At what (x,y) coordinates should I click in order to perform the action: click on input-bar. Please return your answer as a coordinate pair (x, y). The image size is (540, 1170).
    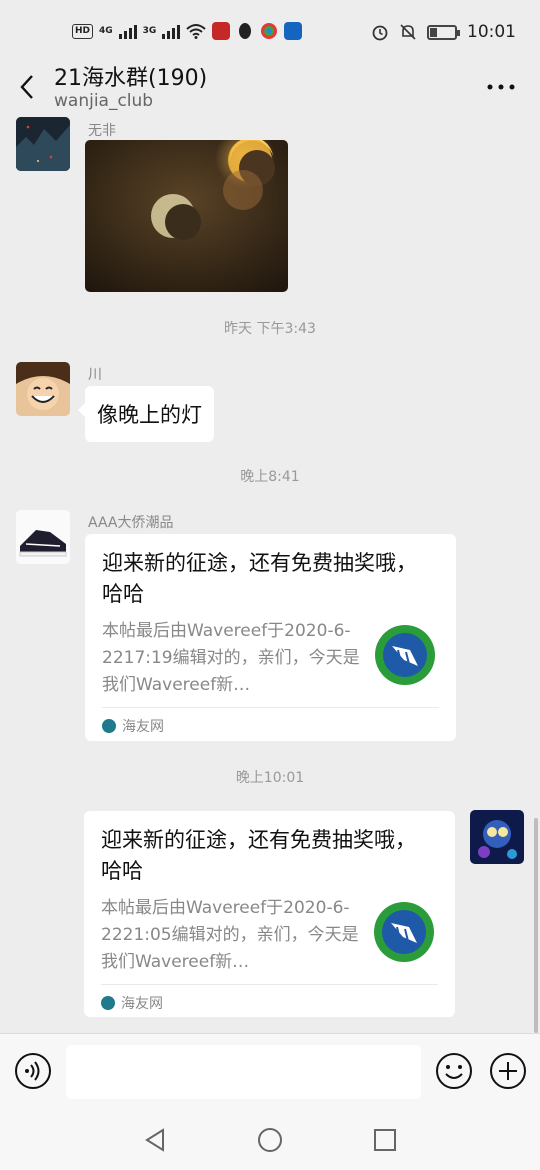
    Looking at the image, I should click on (270, 1071).